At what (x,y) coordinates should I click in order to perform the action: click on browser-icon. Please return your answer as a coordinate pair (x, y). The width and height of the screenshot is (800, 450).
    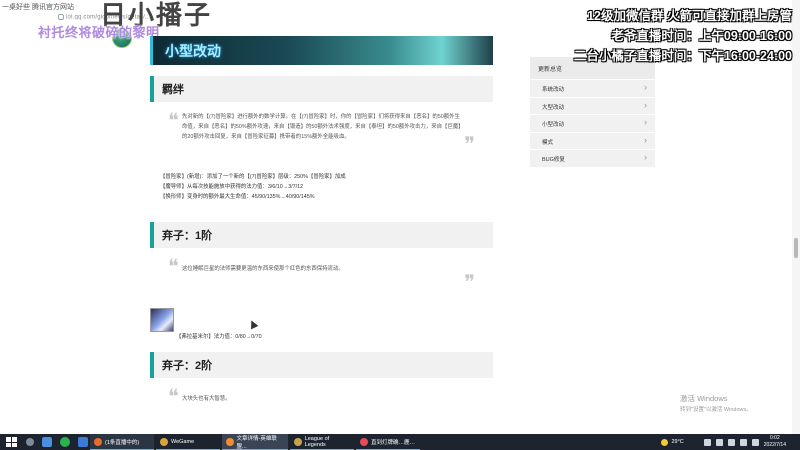
    Looking at the image, I should click on (230, 441).